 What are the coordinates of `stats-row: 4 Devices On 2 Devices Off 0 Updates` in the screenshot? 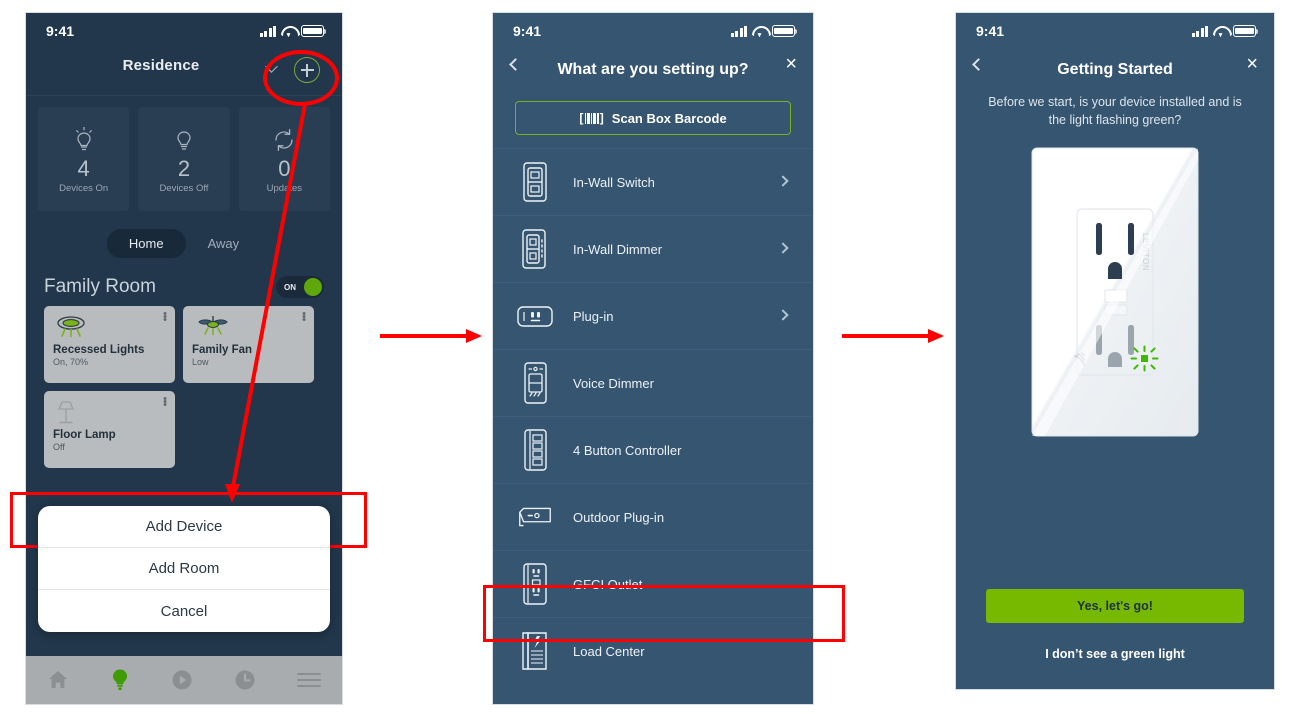 It's located at (184, 153).